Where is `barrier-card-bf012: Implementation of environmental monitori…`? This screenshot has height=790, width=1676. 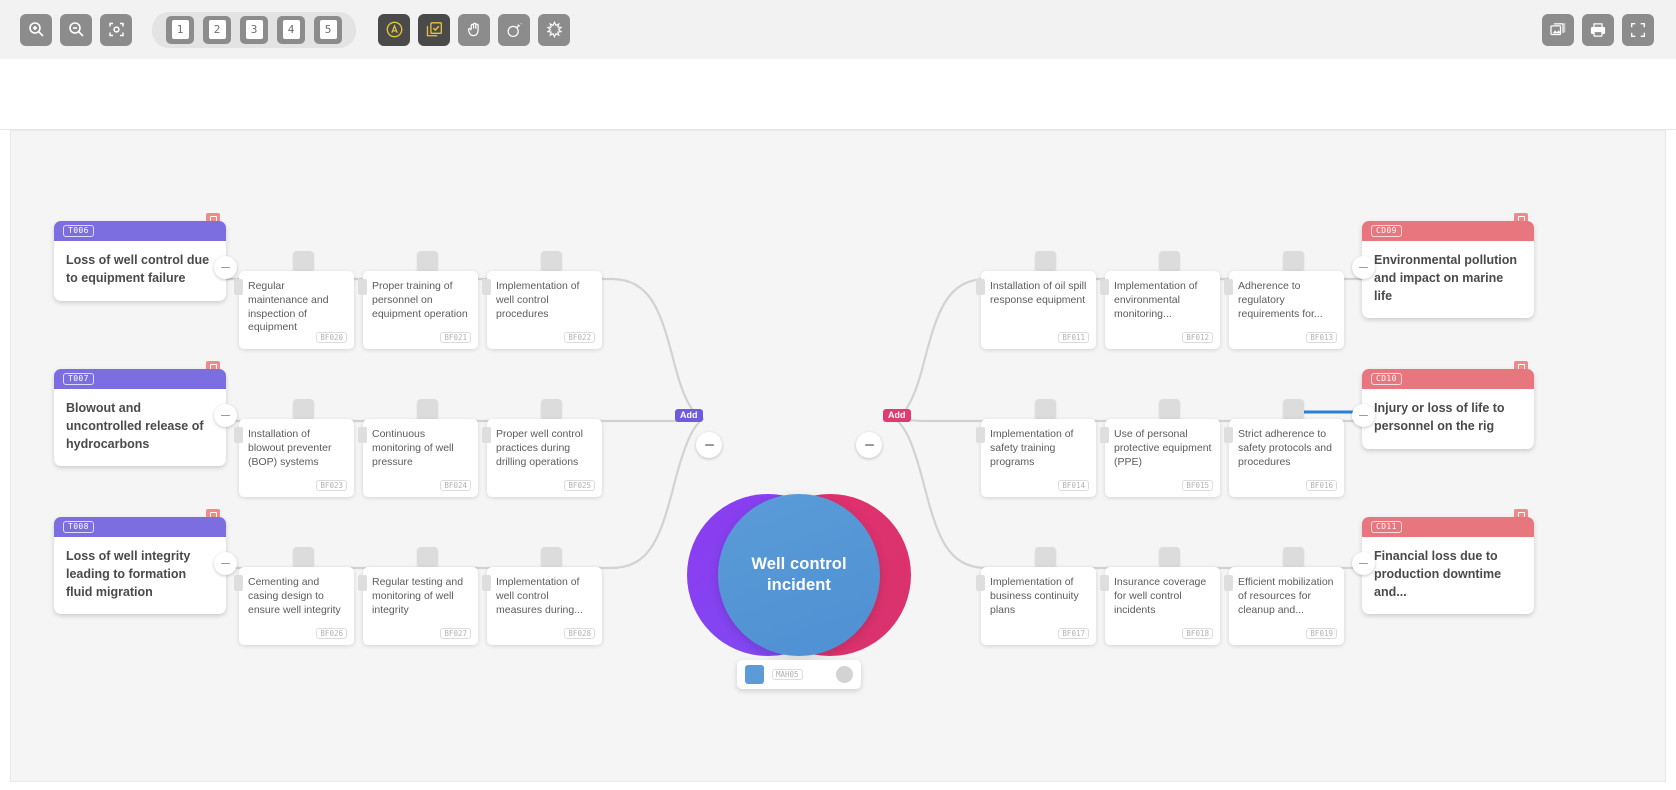
barrier-card-bf012: Implementation of environmental monitori… is located at coordinates (1160, 310).